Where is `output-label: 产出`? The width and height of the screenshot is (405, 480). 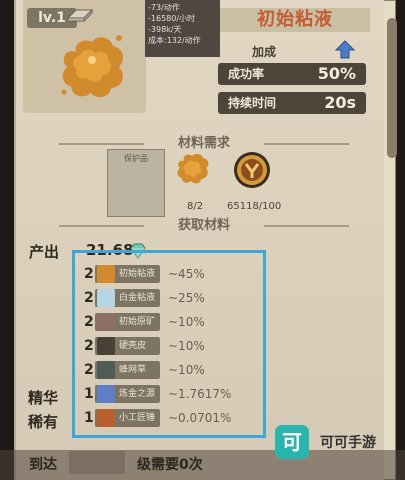
output-label: 产出 is located at coordinates (44, 252).